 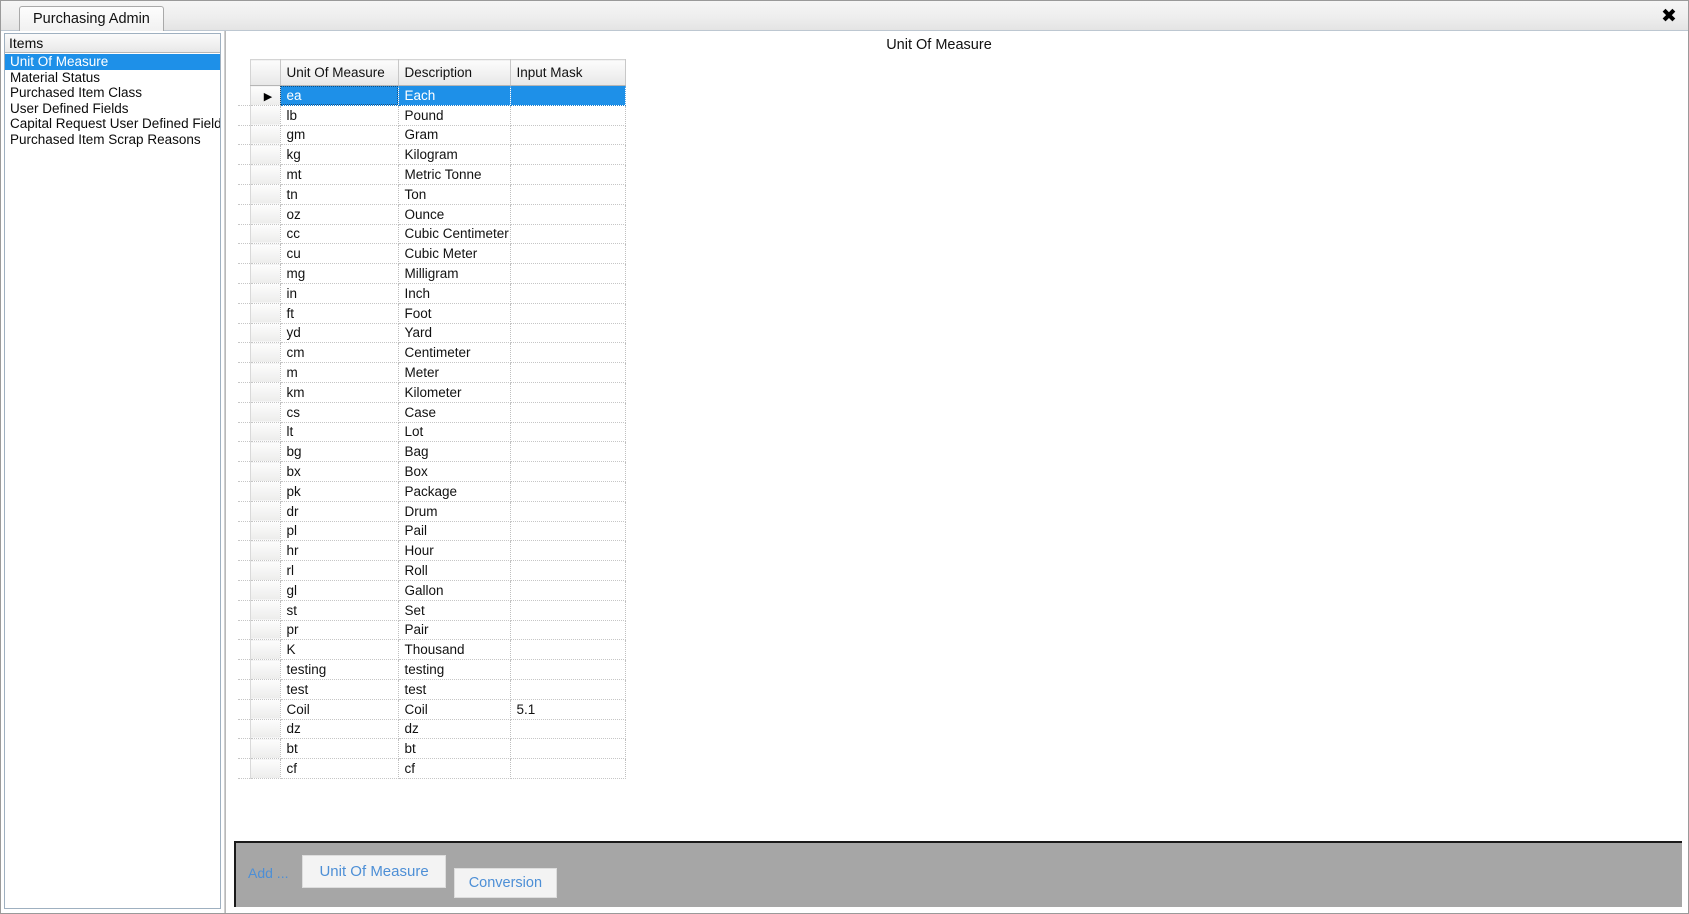 What do you see at coordinates (265, 95) in the screenshot?
I see `row-selector-cell: ▶` at bounding box center [265, 95].